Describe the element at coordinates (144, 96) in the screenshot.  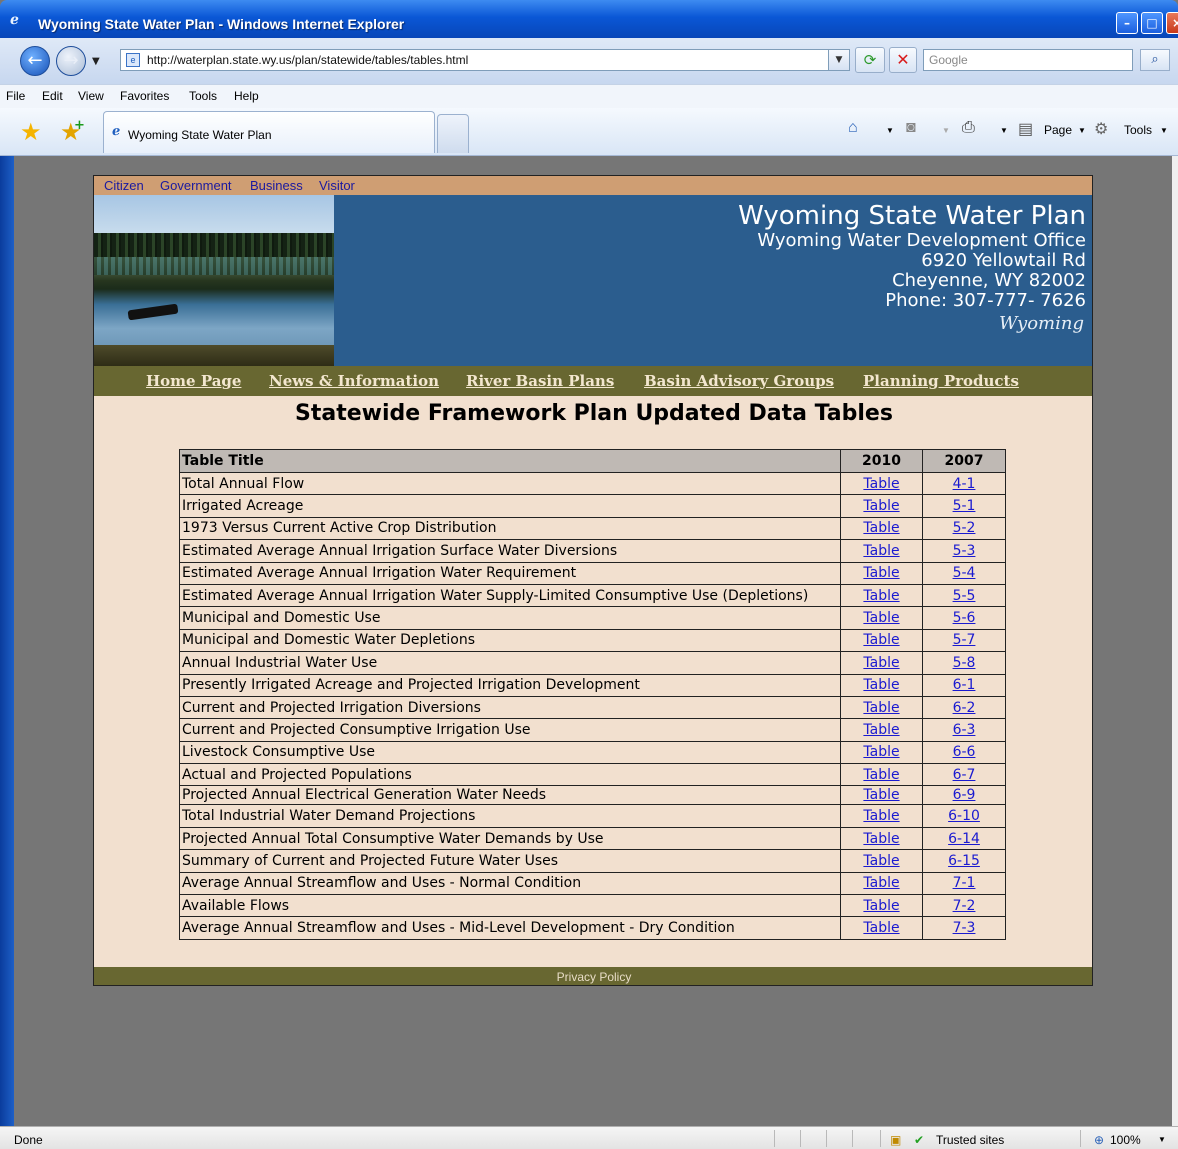
I see `menu-favorites: Favorites` at that location.